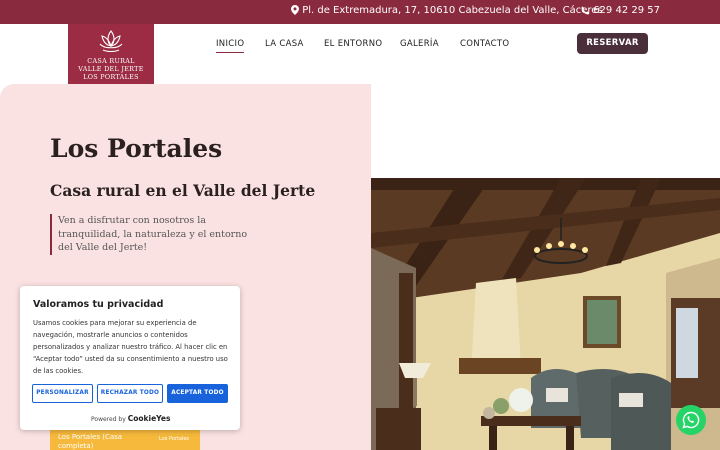  What do you see at coordinates (111, 54) in the screenshot?
I see `site-logo: CASA RURAL VALLE DEL JERTE LOS PORTALES` at bounding box center [111, 54].